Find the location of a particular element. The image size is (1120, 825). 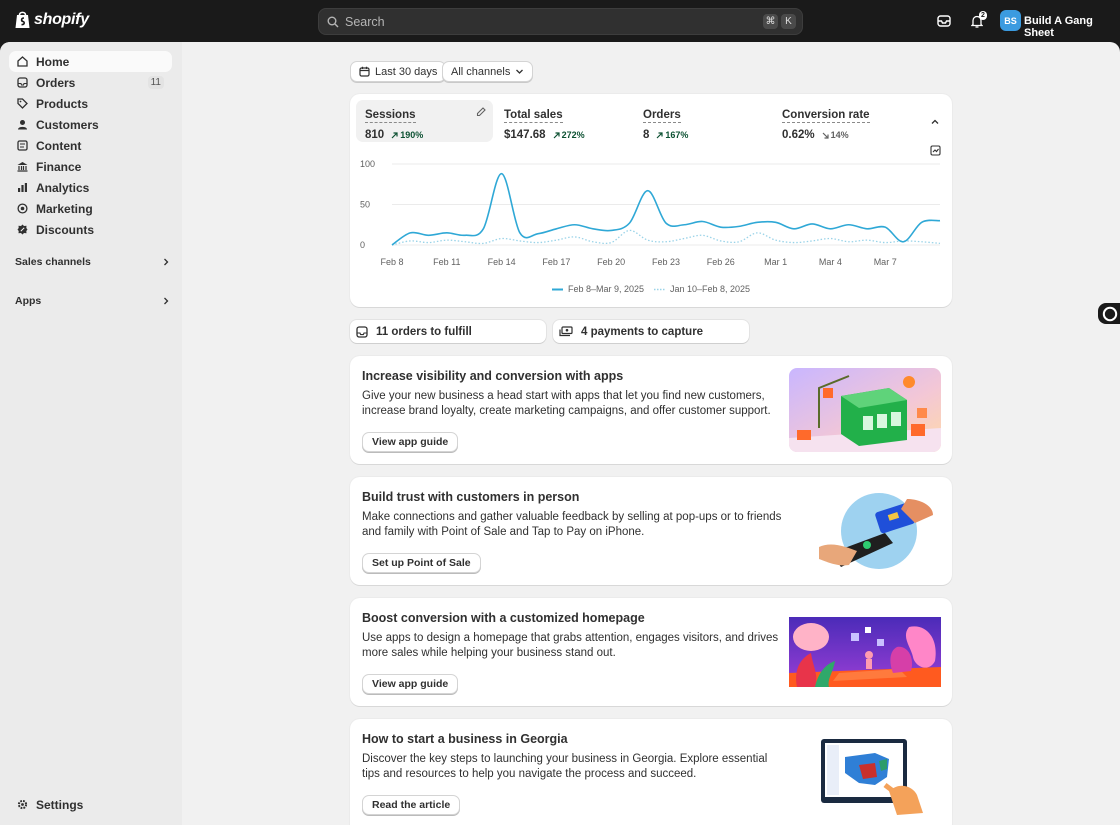

chevron-down-icon is located at coordinates (520, 71).